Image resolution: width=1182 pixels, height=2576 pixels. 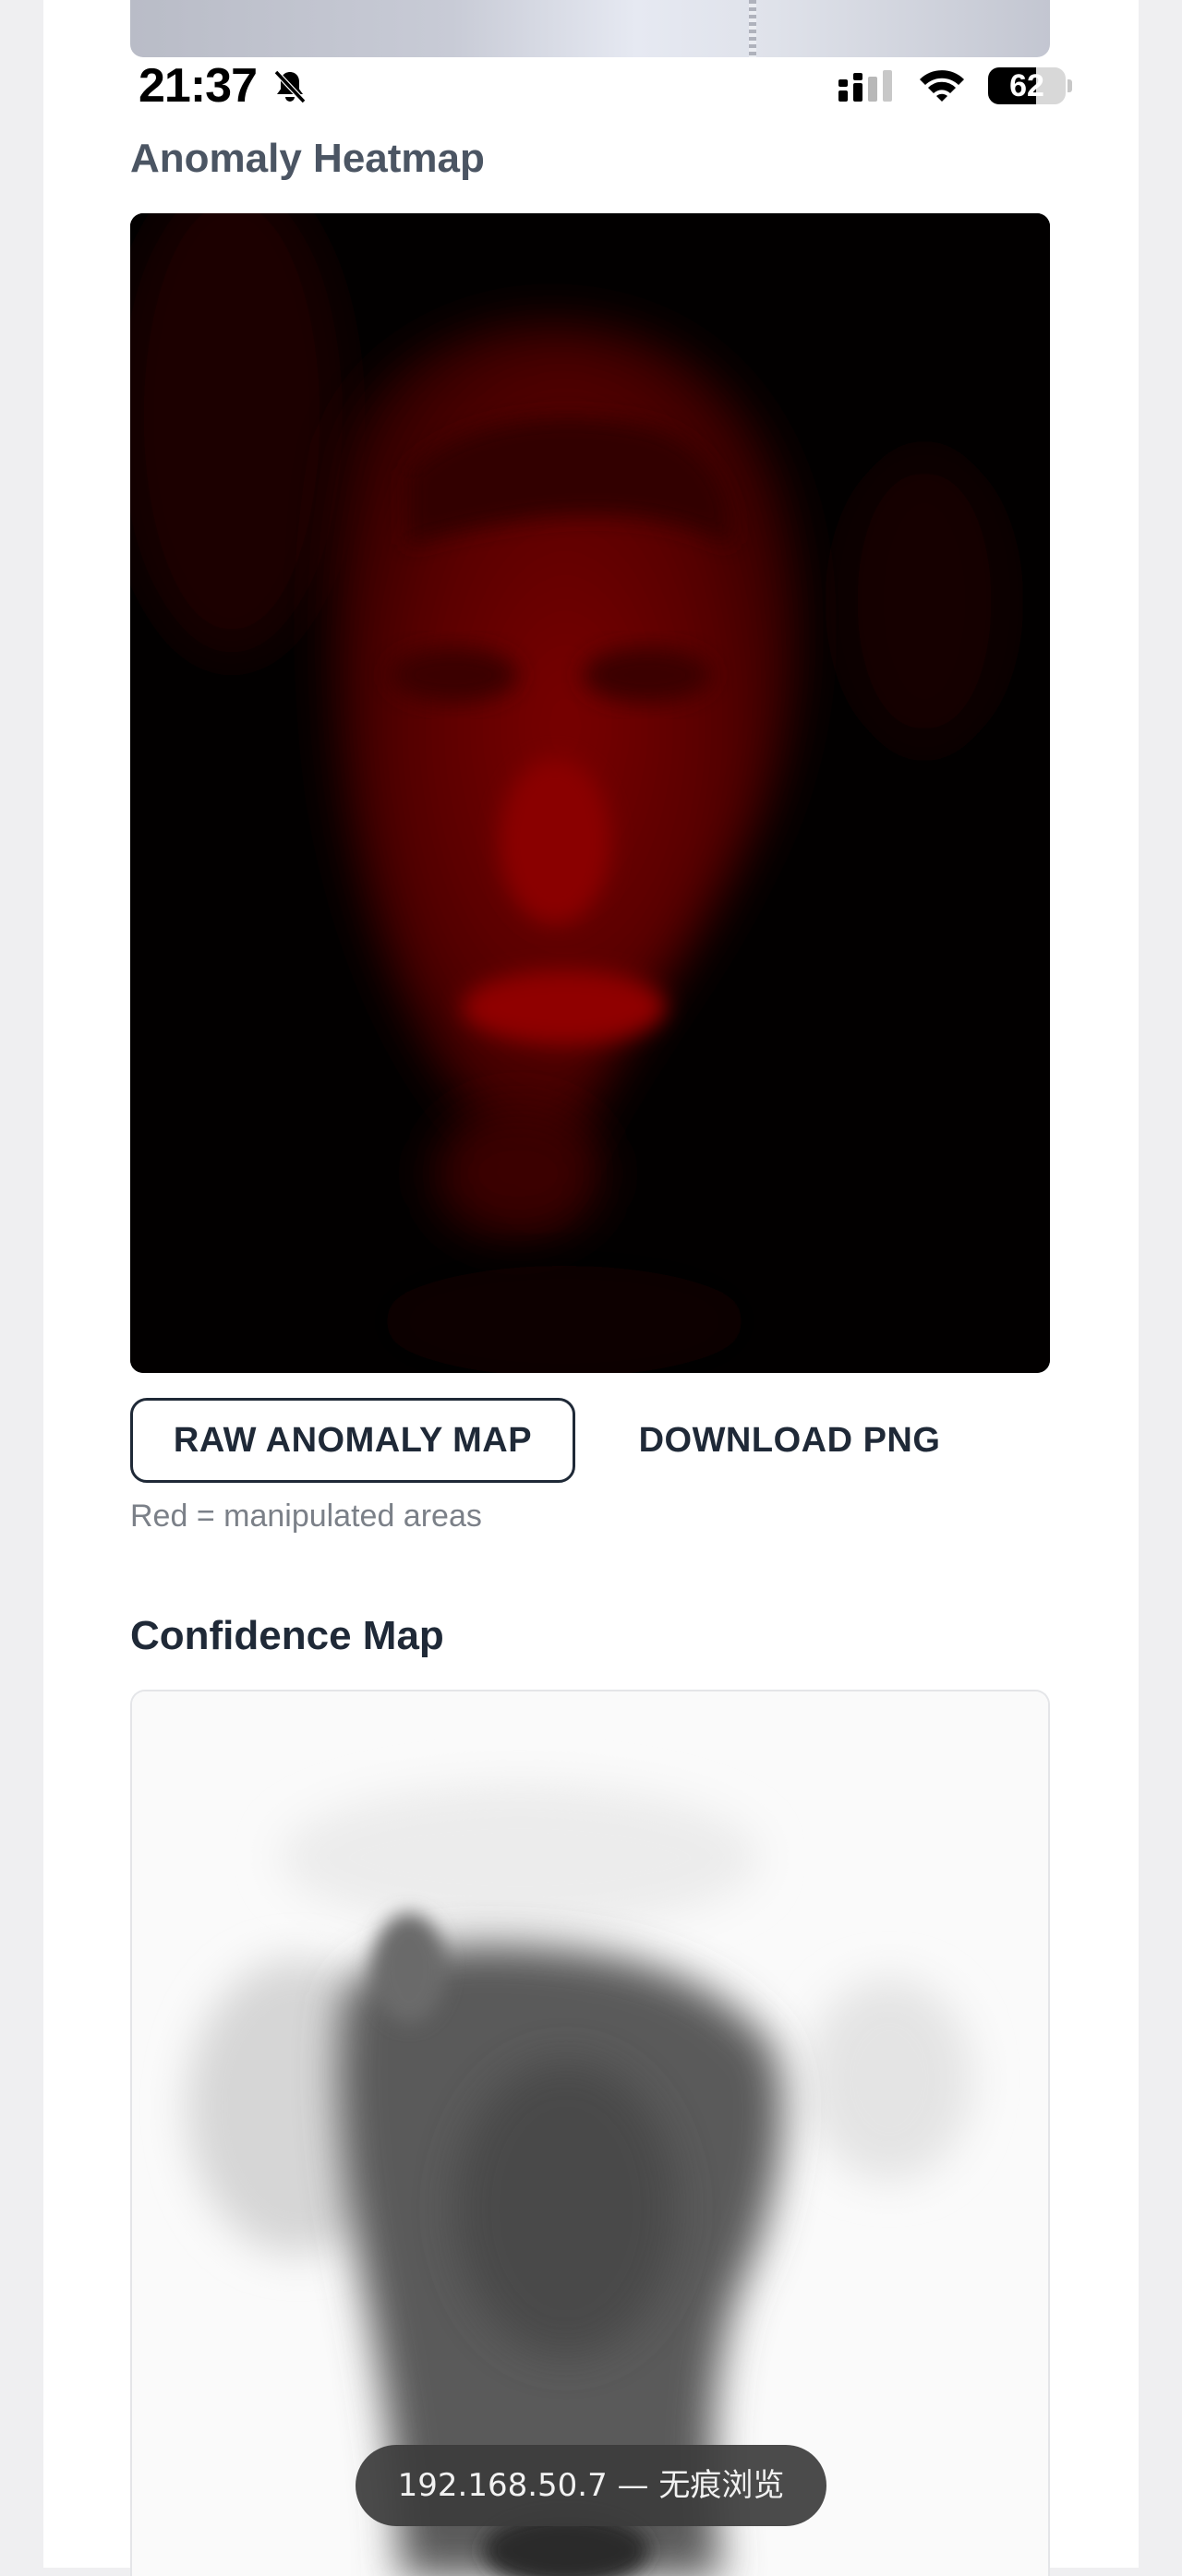 I want to click on battery-icon: 62, so click(x=1030, y=85).